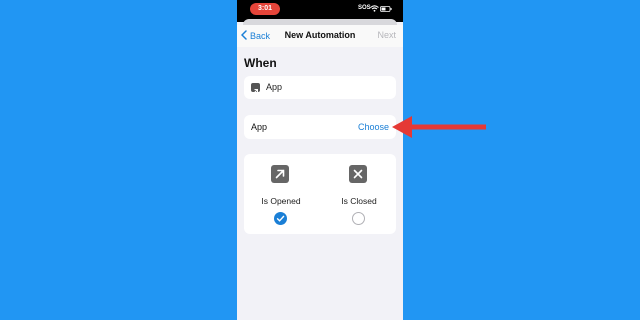 This screenshot has width=640, height=320. Describe the element at coordinates (386, 35) in the screenshot. I see `next-button: Next` at that location.